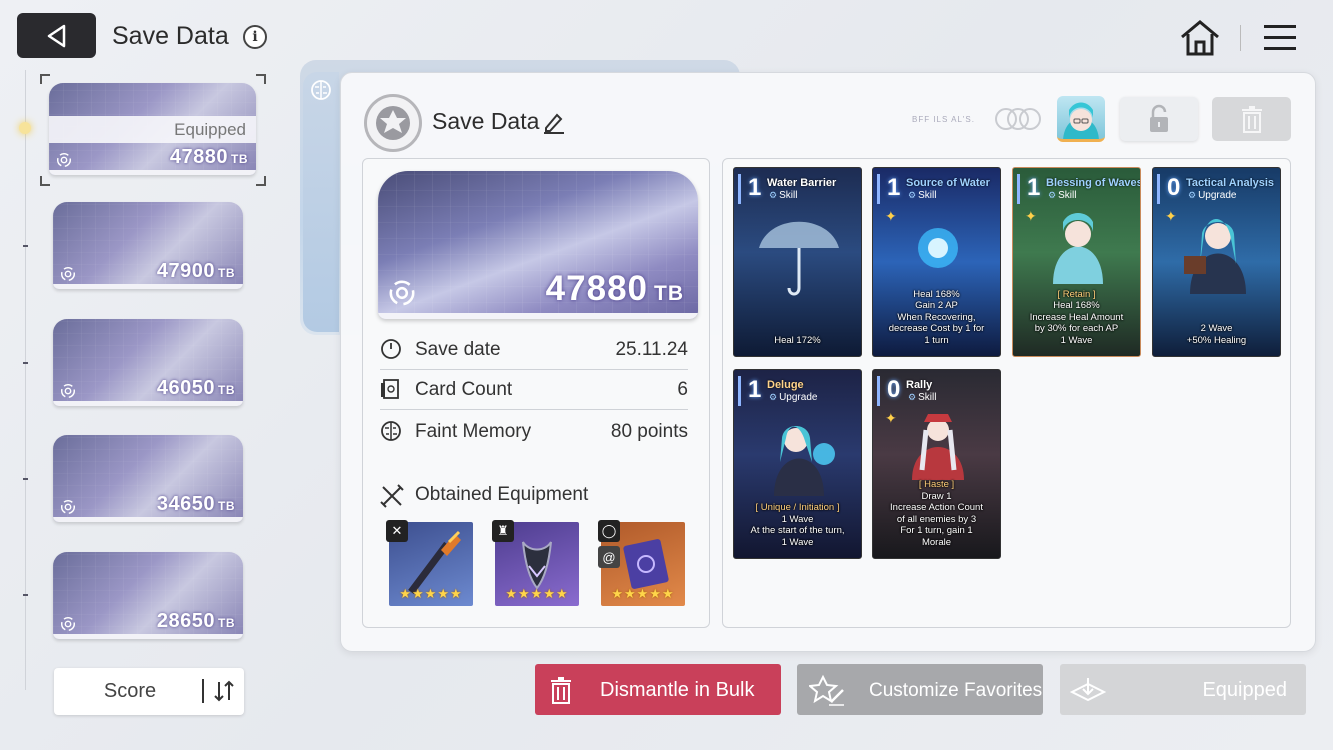 This screenshot has width=1333, height=750. I want to click on equip-button: Equipped, so click(1183, 689).